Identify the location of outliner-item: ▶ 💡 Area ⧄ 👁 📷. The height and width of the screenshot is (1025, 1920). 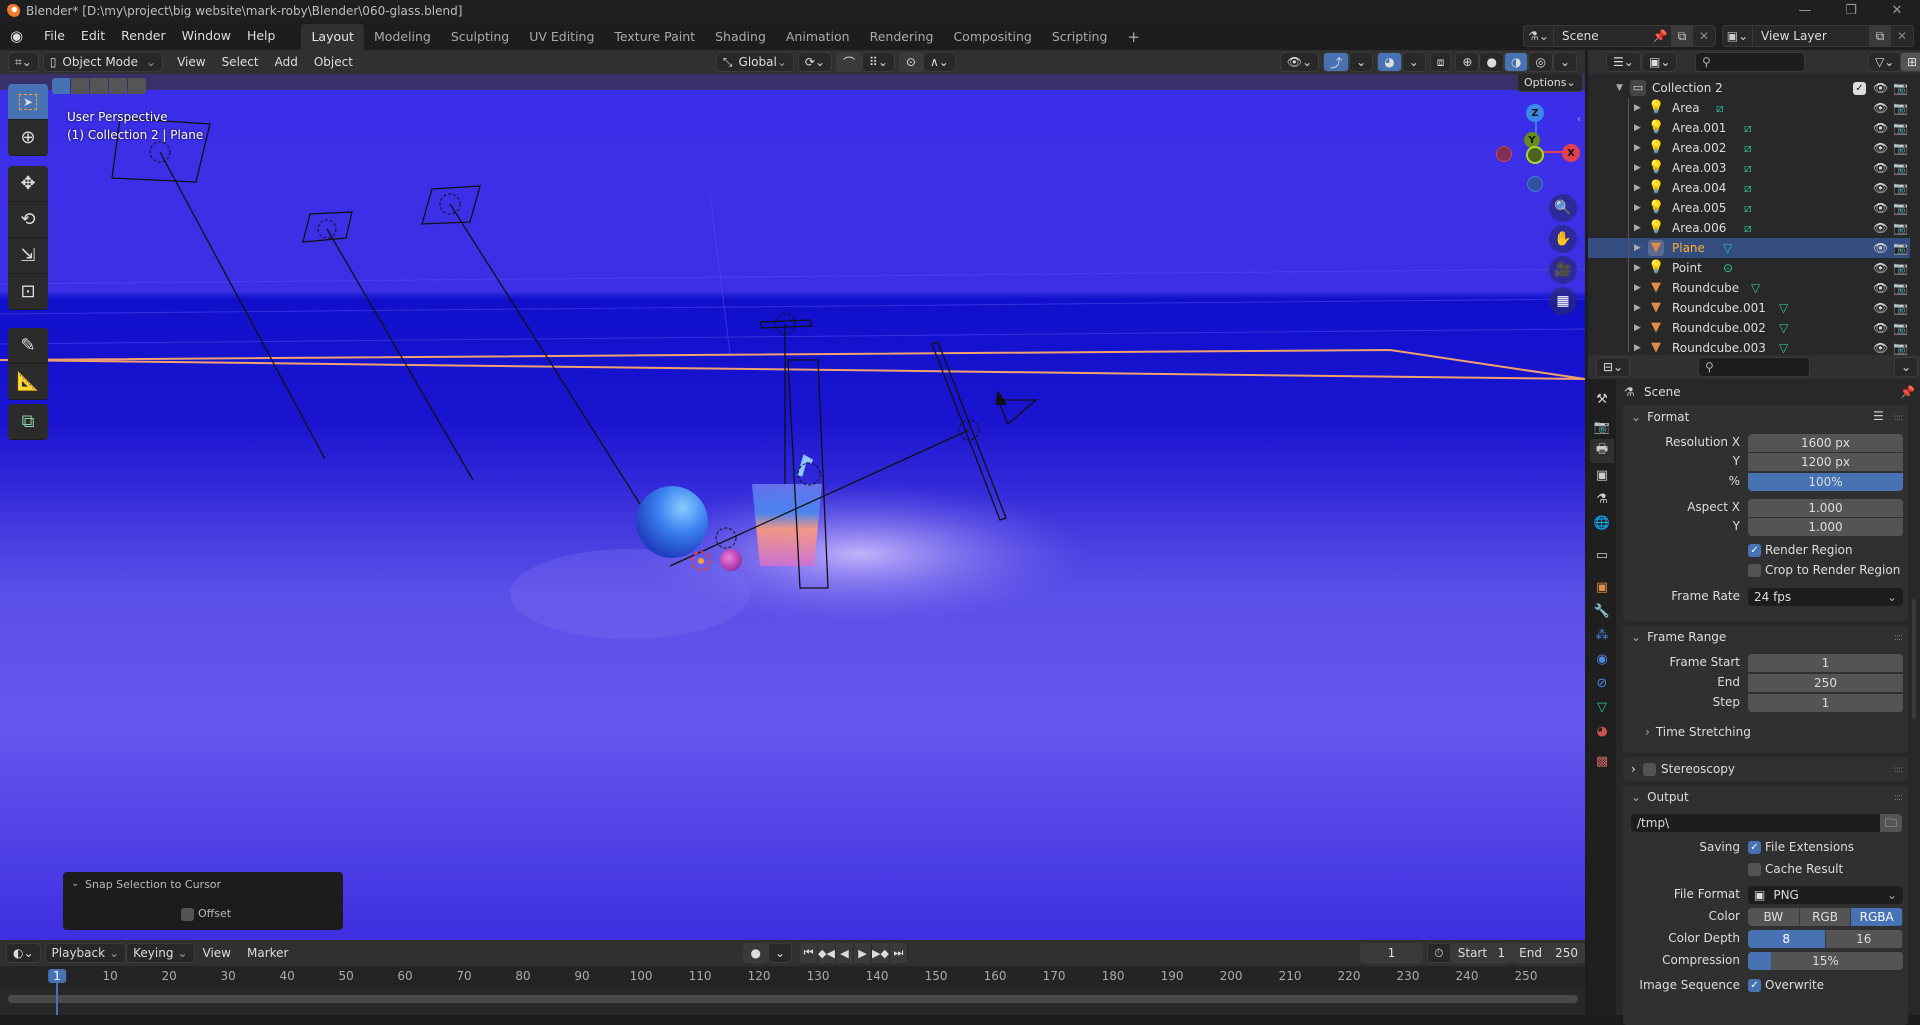
(1749, 108).